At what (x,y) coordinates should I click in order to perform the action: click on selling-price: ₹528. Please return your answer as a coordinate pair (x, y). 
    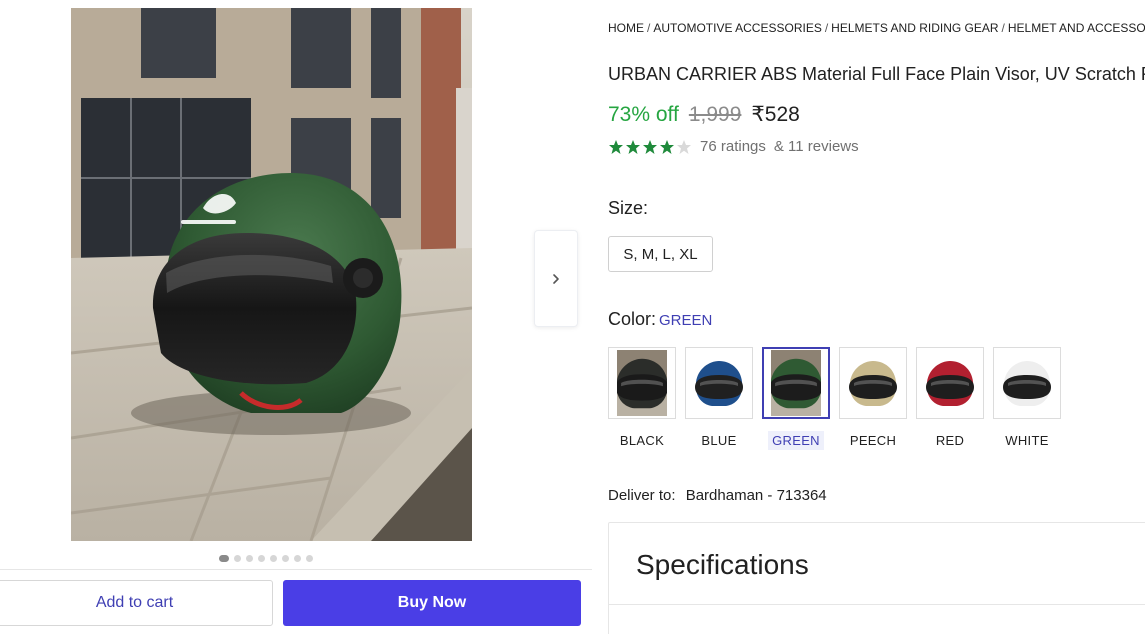
    Looking at the image, I should click on (775, 114).